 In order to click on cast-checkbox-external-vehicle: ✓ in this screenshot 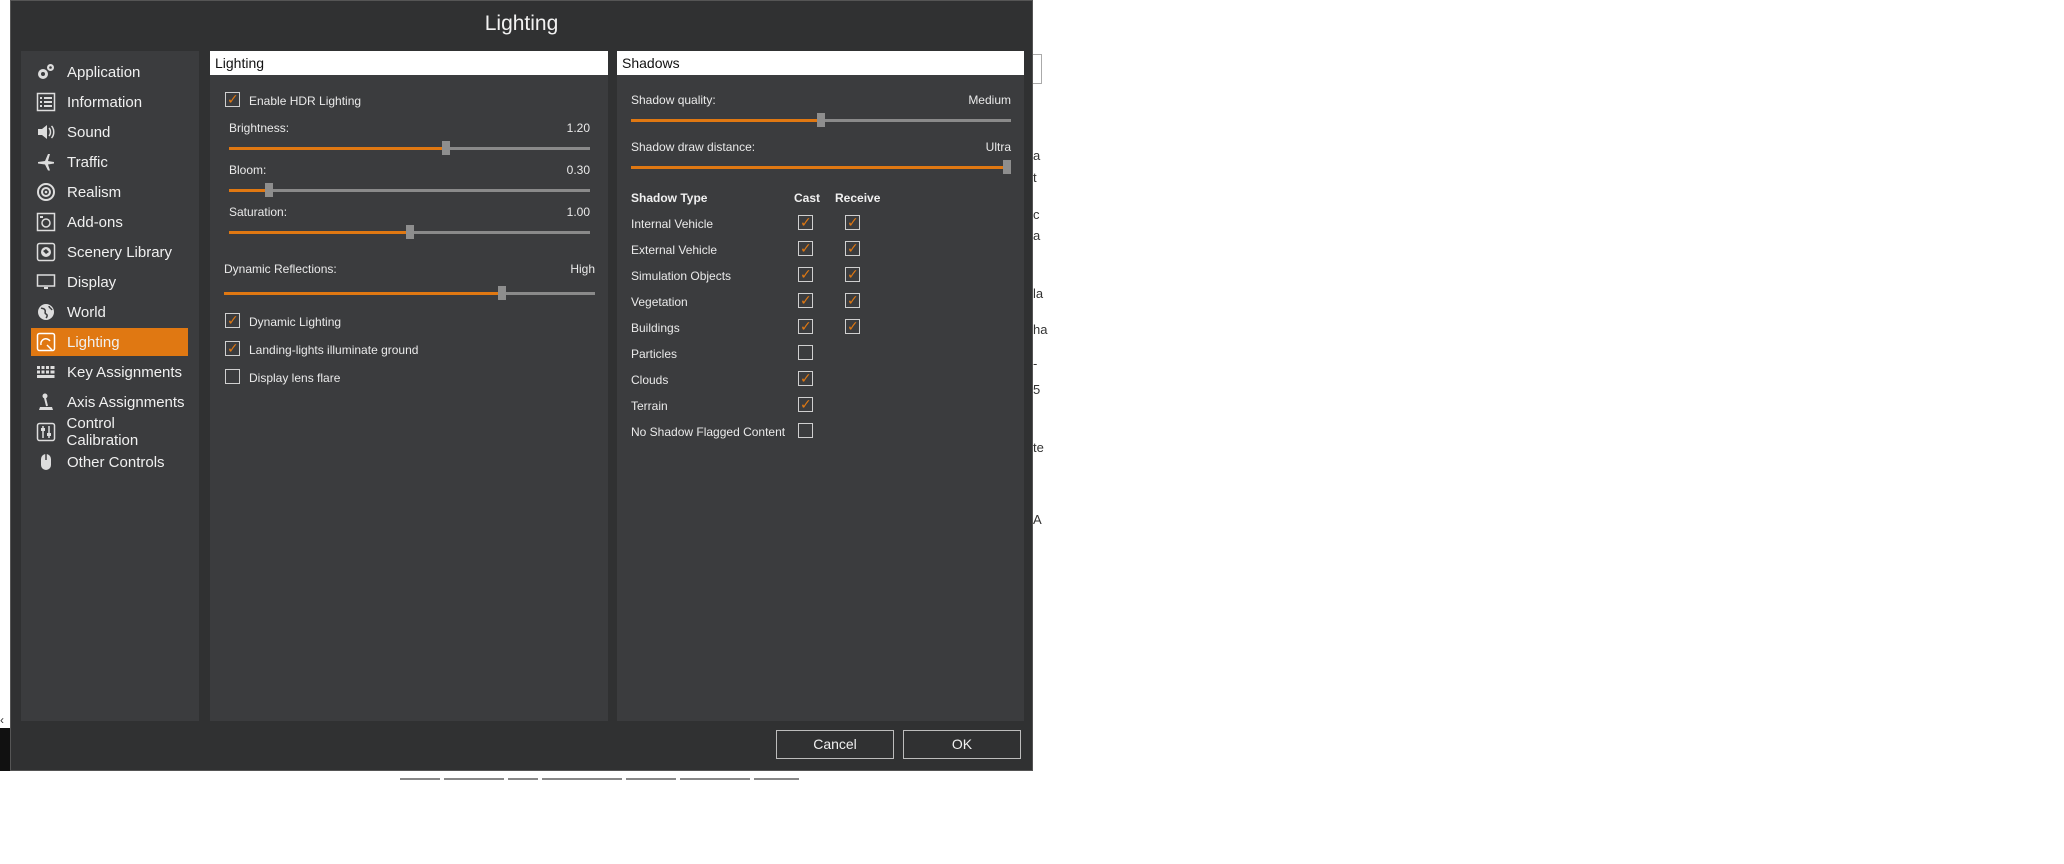, I will do `click(805, 248)`.